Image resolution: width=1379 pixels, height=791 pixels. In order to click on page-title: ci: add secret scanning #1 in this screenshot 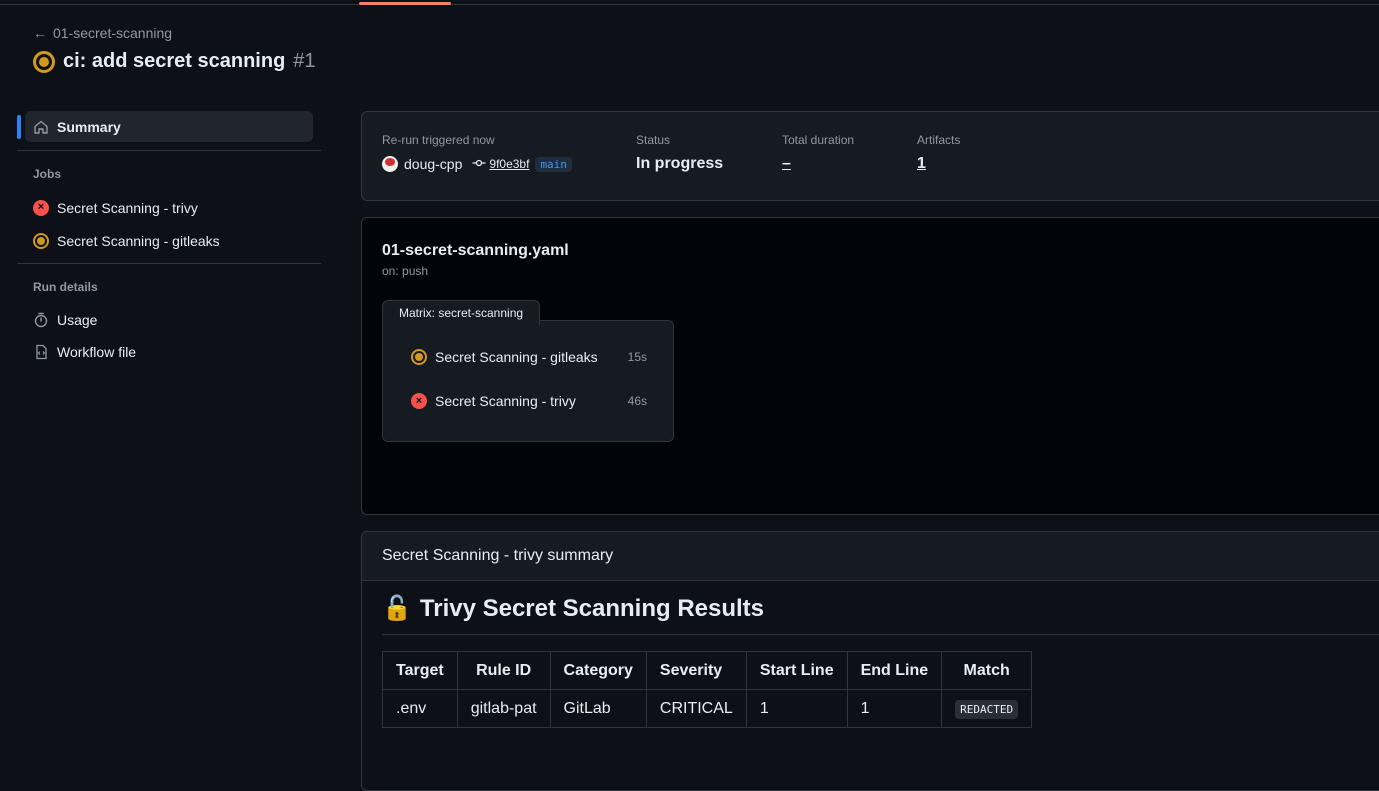, I will do `click(174, 61)`.